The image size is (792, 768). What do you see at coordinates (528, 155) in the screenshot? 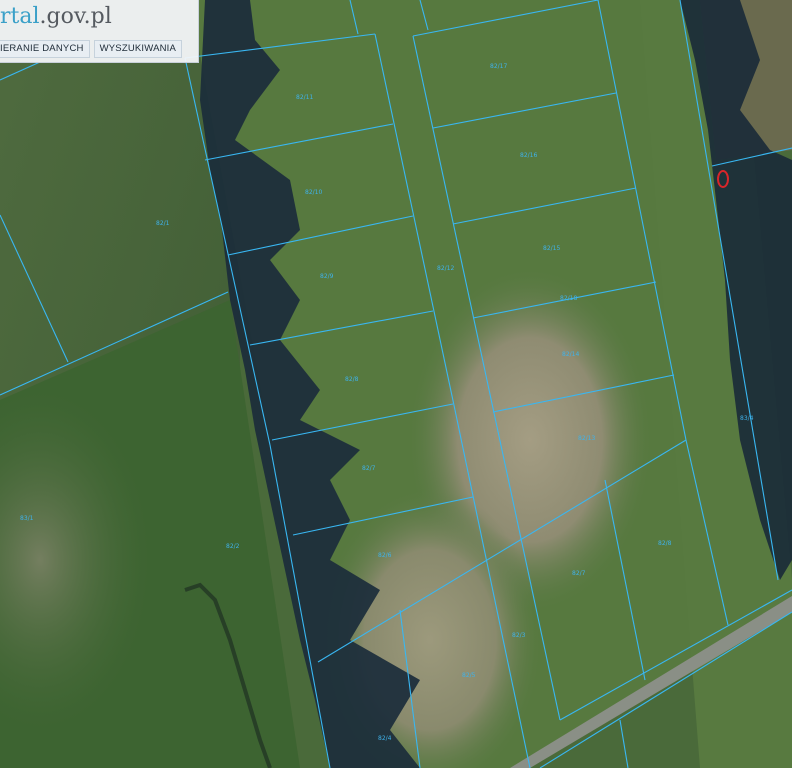
I see `parcel-label: 82/16` at bounding box center [528, 155].